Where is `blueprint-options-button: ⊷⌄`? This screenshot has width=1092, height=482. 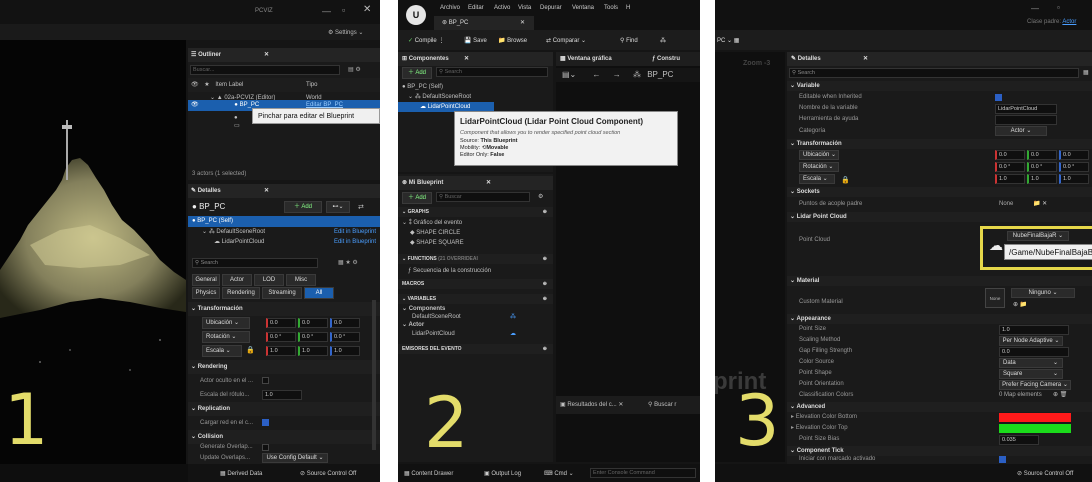
blueprint-options-button: ⊷⌄ is located at coordinates (338, 207).